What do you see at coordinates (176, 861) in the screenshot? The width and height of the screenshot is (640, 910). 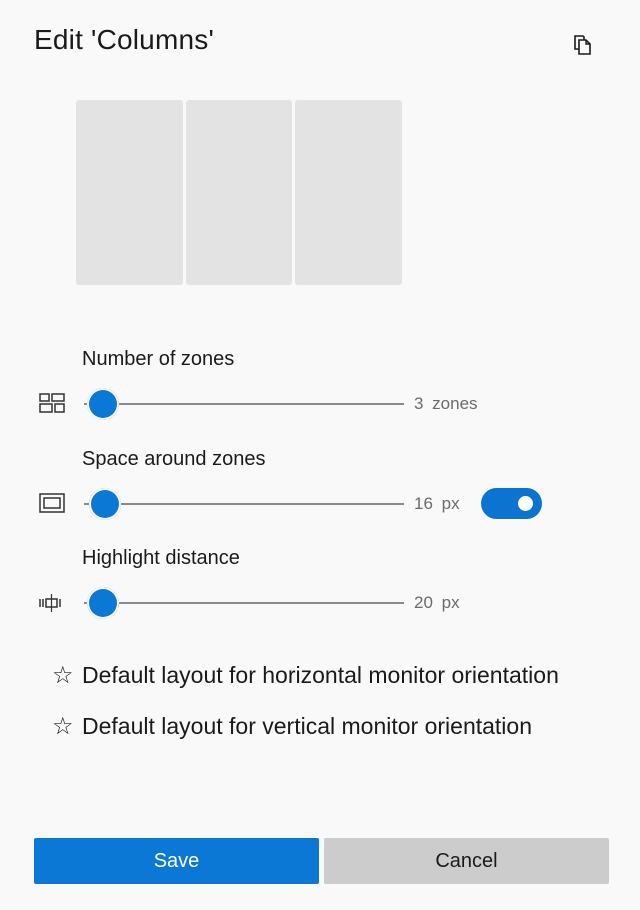 I see `save-button: Save` at bounding box center [176, 861].